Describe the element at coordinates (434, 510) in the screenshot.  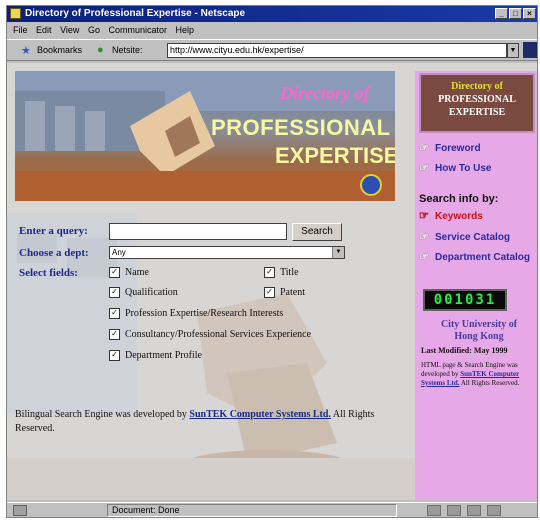
I see `component-icon` at that location.